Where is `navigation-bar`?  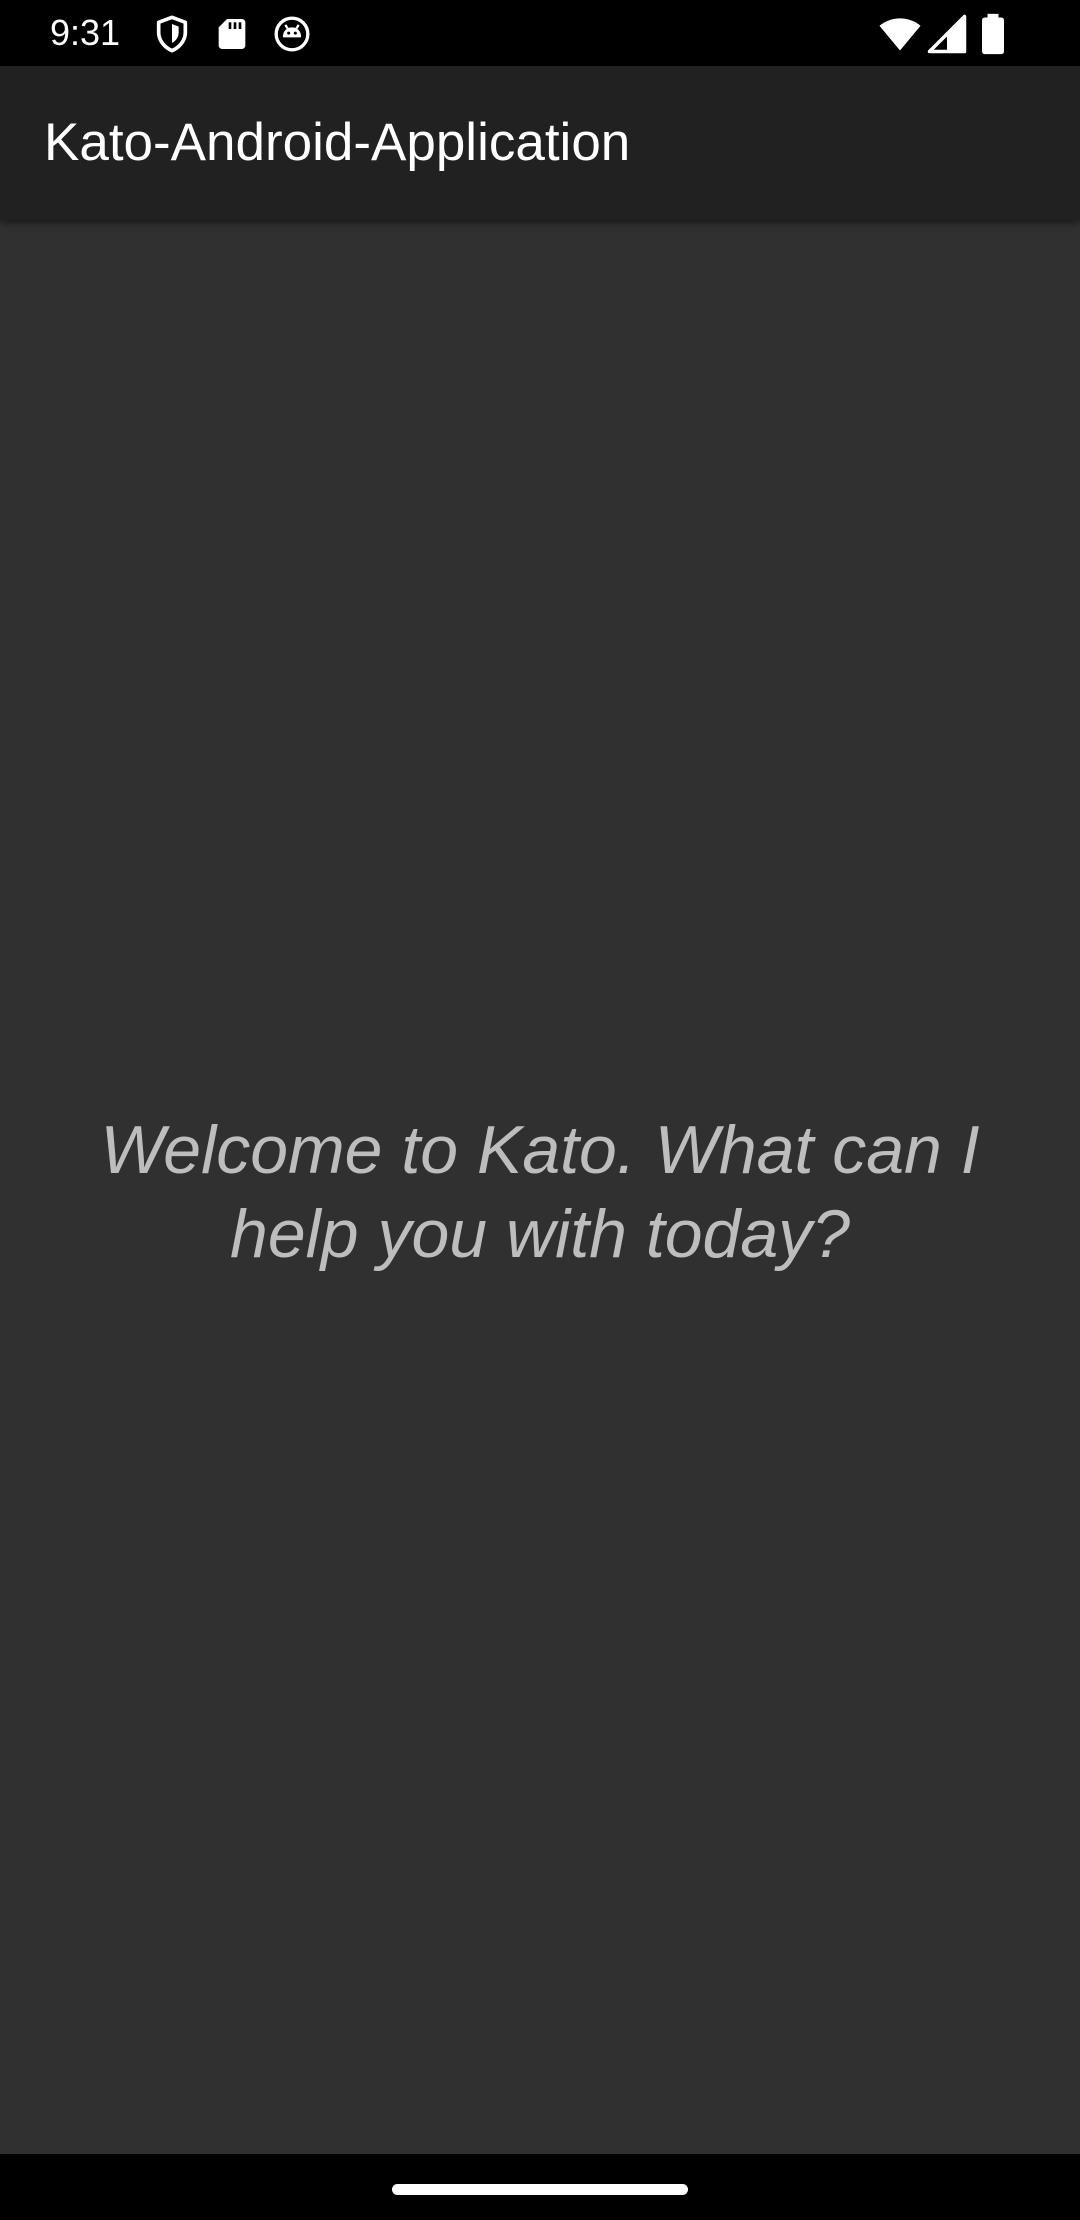 navigation-bar is located at coordinates (540, 2187).